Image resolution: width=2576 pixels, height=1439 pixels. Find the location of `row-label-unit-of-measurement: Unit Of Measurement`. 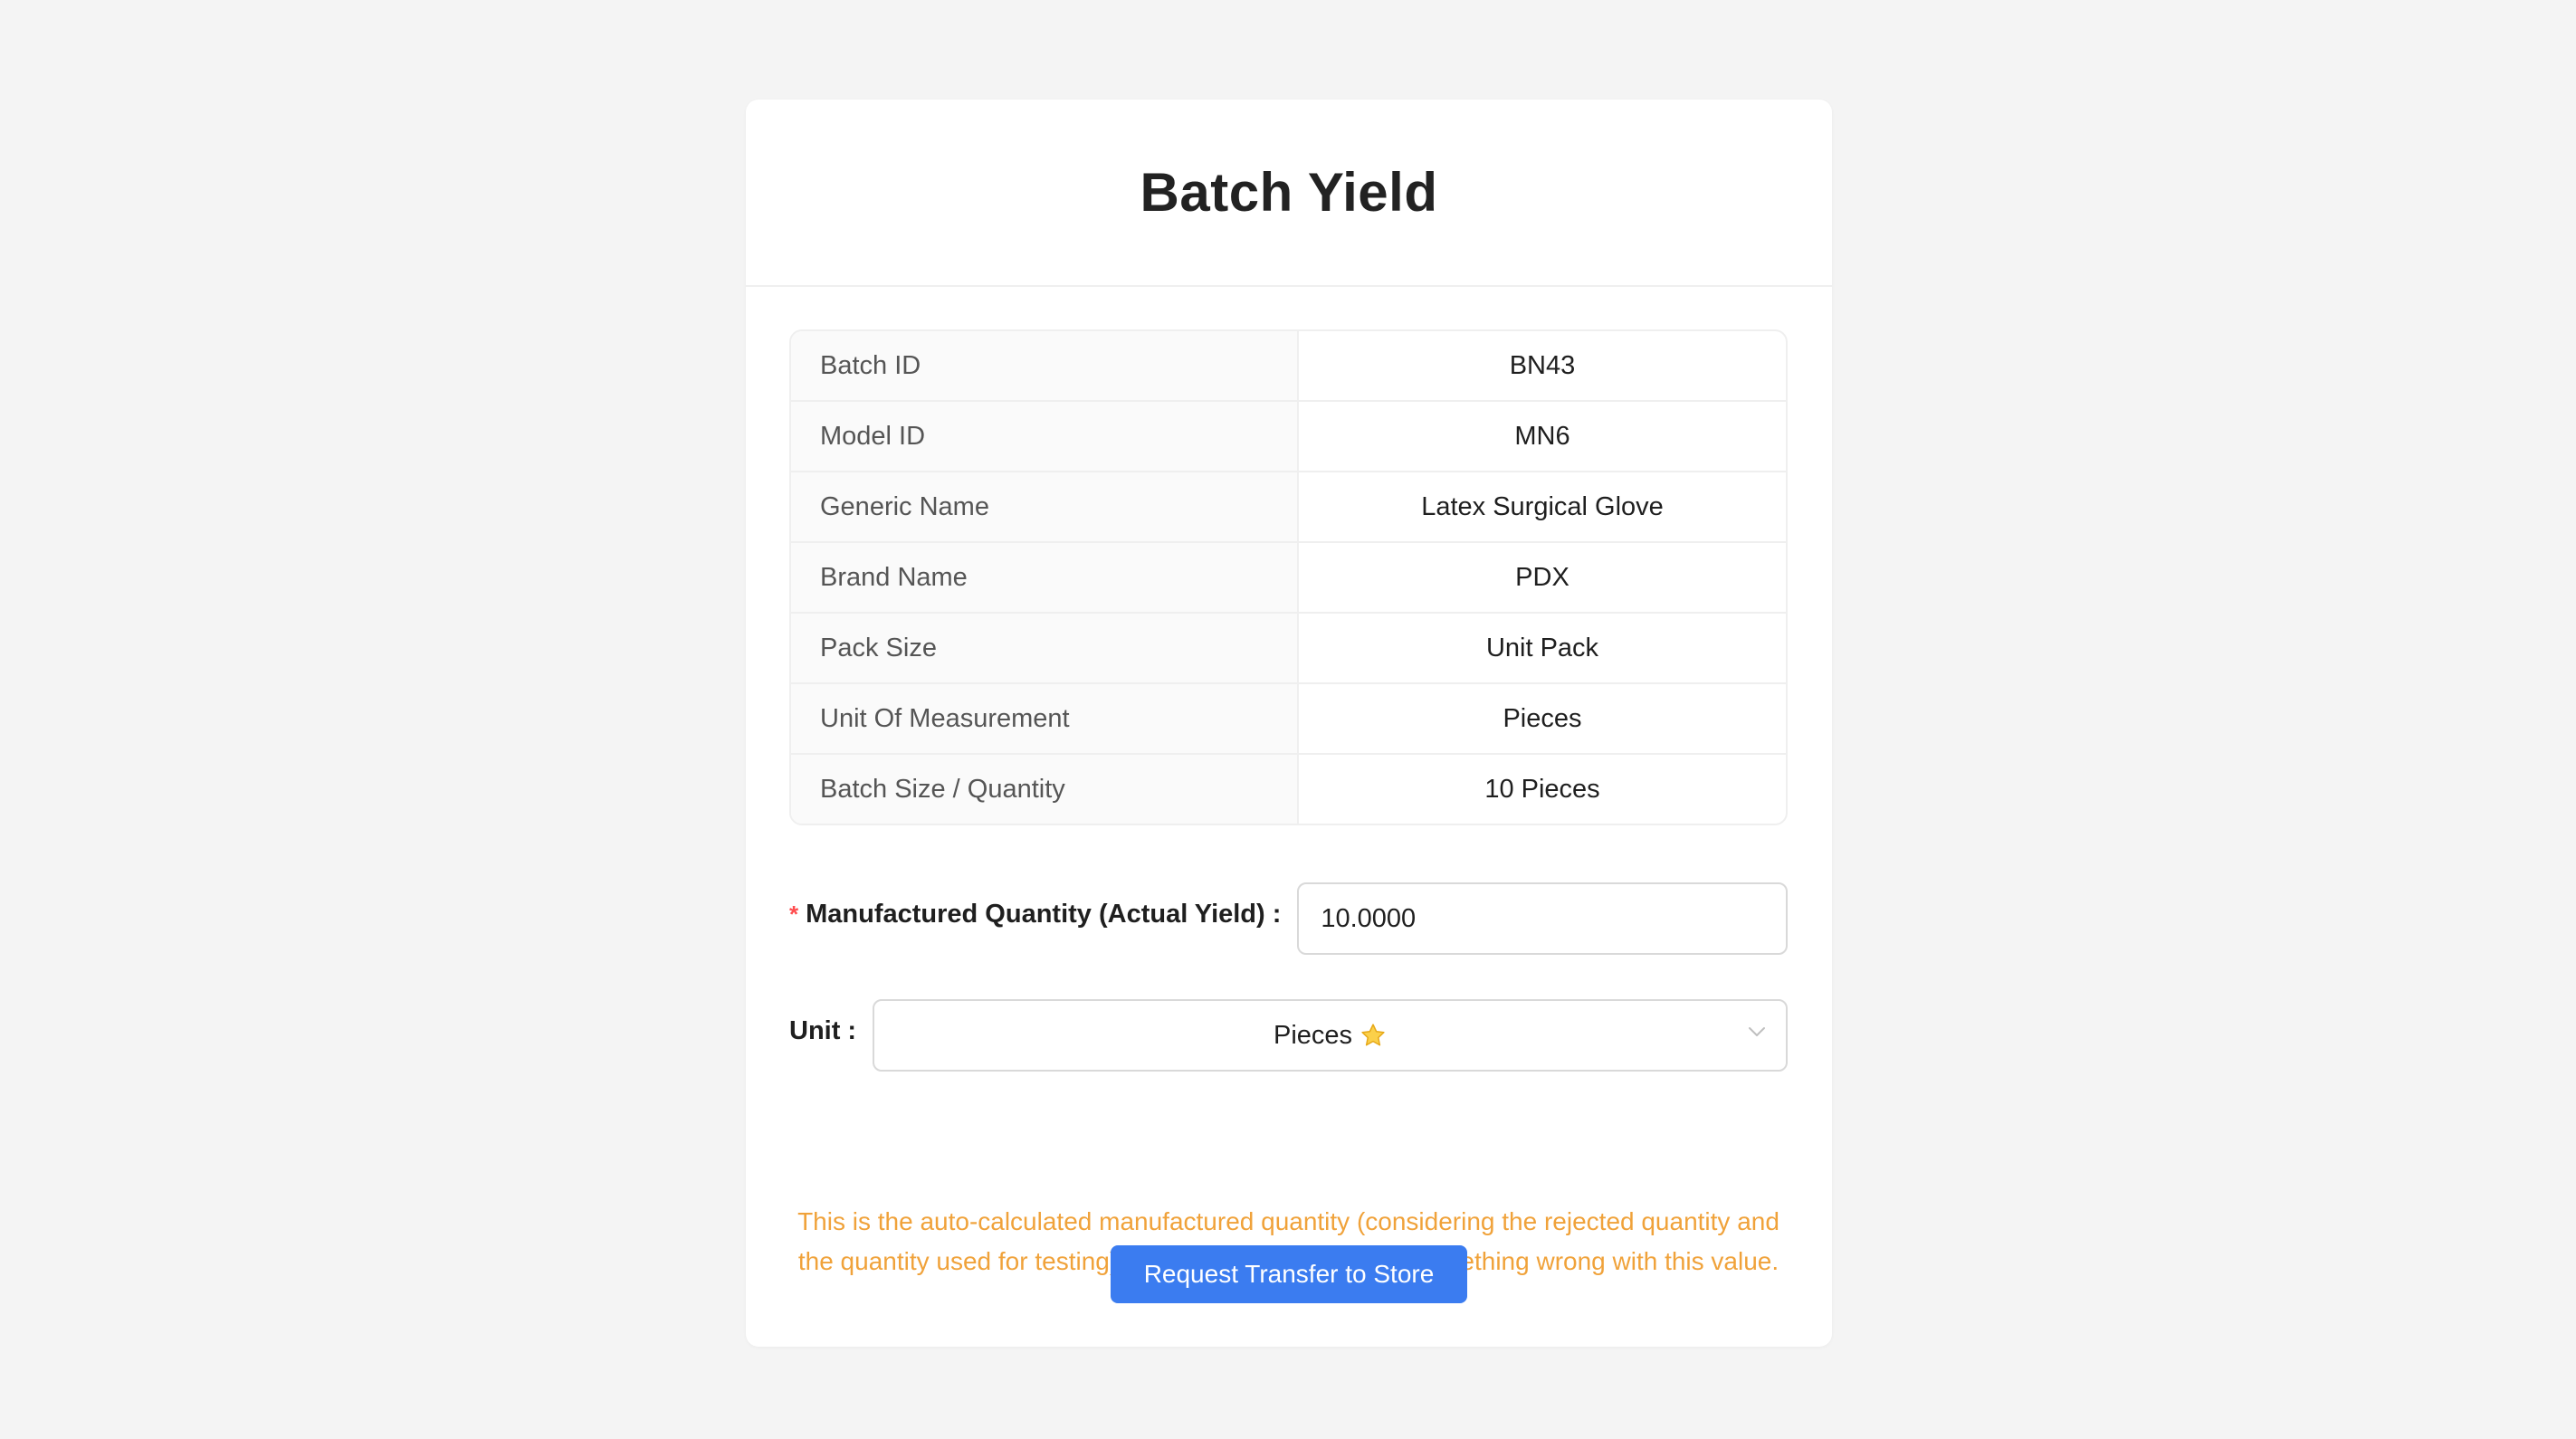

row-label-unit-of-measurement: Unit Of Measurement is located at coordinates (1045, 718).